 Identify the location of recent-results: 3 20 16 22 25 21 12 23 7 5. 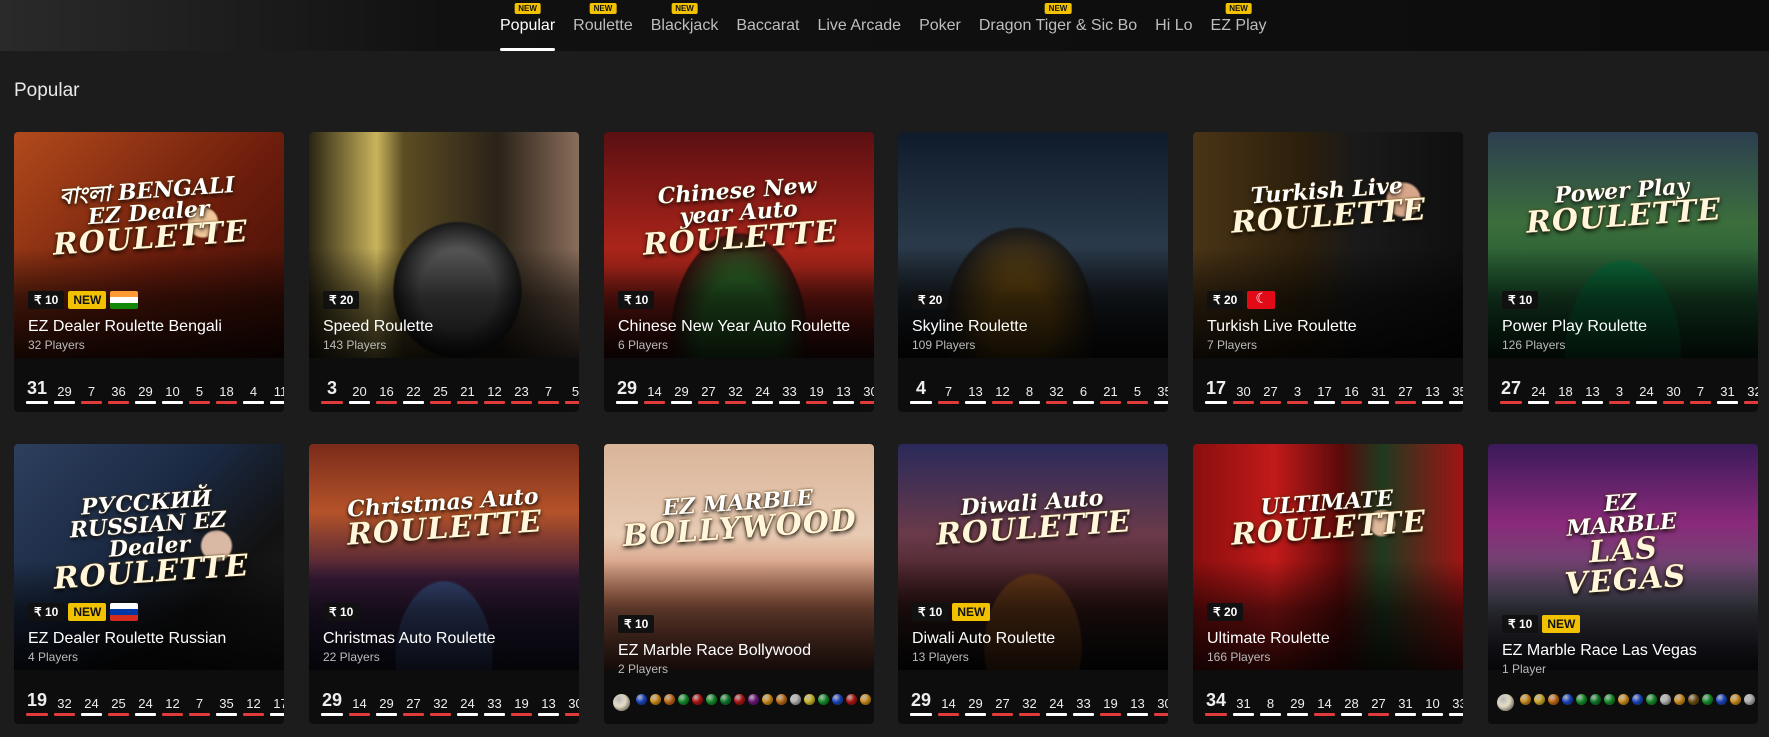
(449, 391).